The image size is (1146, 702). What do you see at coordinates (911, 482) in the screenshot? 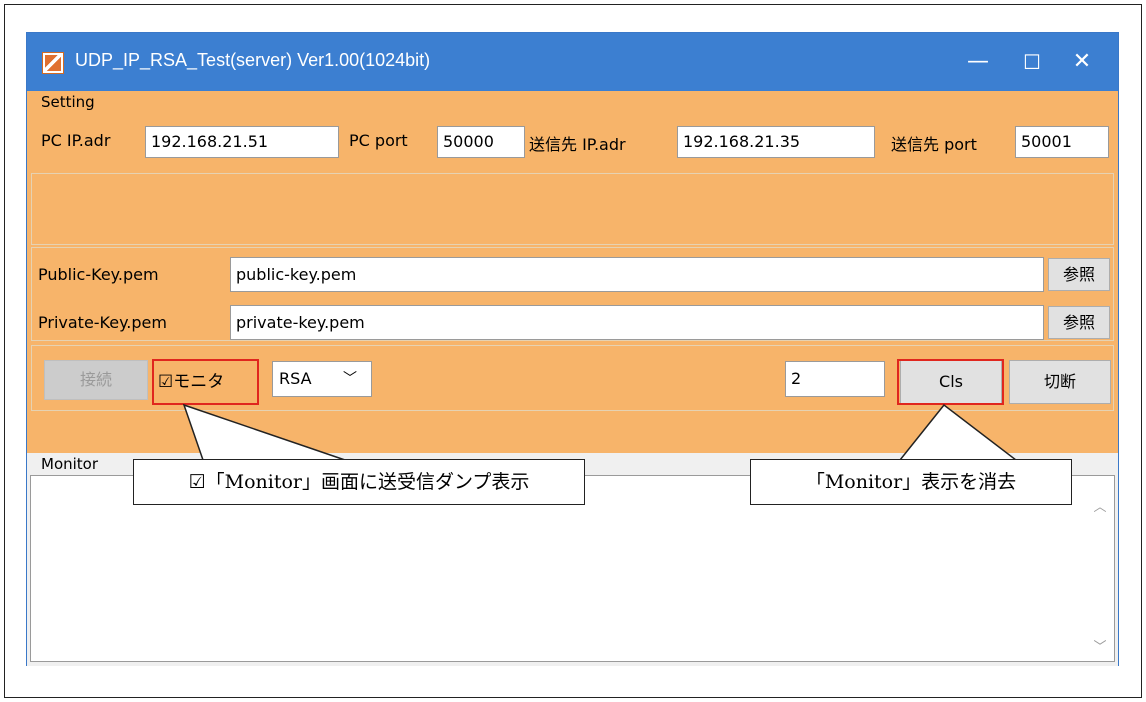
I see `cls-callout: 「Monitor」表示を消去` at bounding box center [911, 482].